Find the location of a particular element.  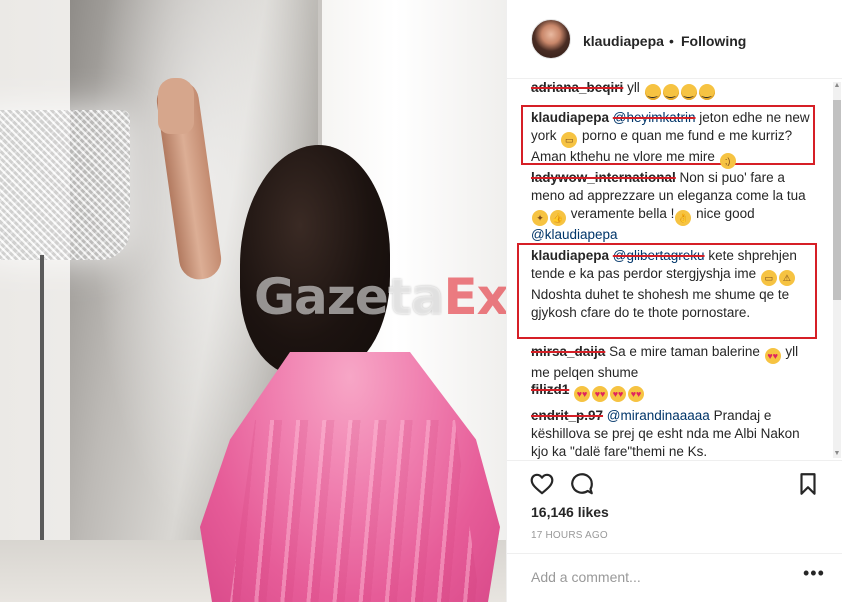

watermark: GazetaExpress is located at coordinates (380, 297).